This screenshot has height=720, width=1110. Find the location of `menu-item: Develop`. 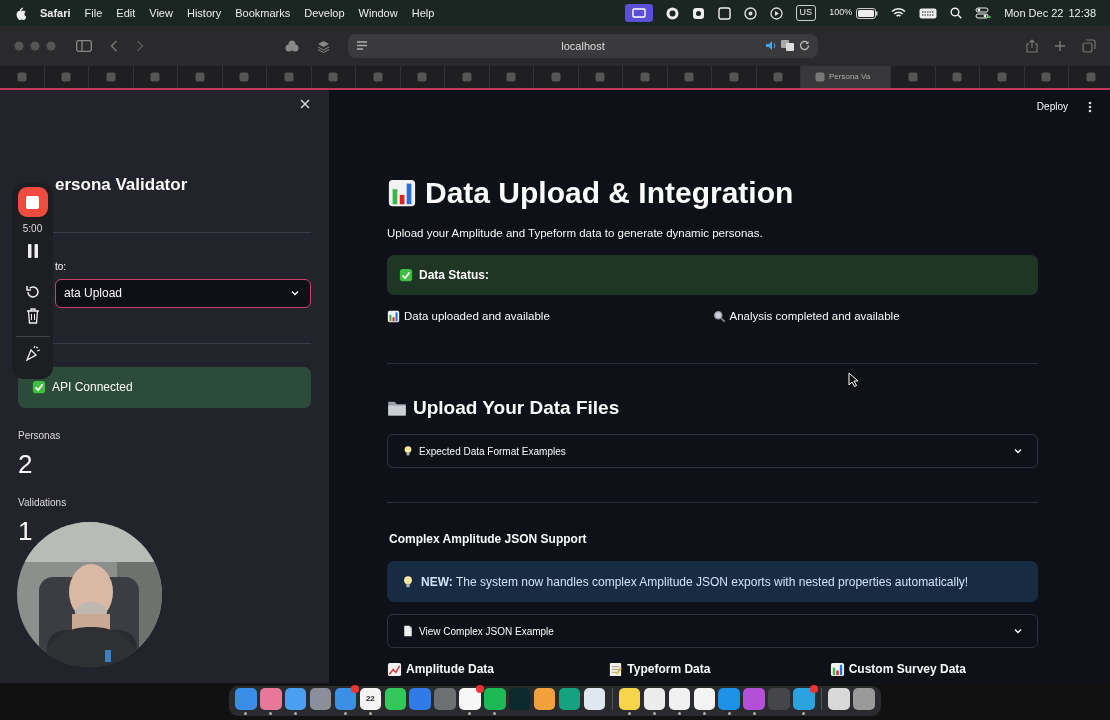

menu-item: Develop is located at coordinates (324, 13).